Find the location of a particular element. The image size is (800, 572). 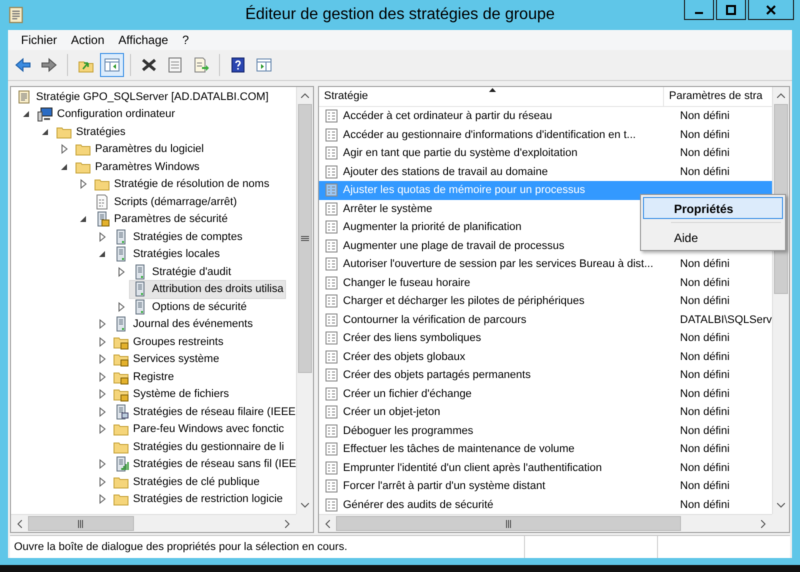

minimize-button is located at coordinates (699, 10).